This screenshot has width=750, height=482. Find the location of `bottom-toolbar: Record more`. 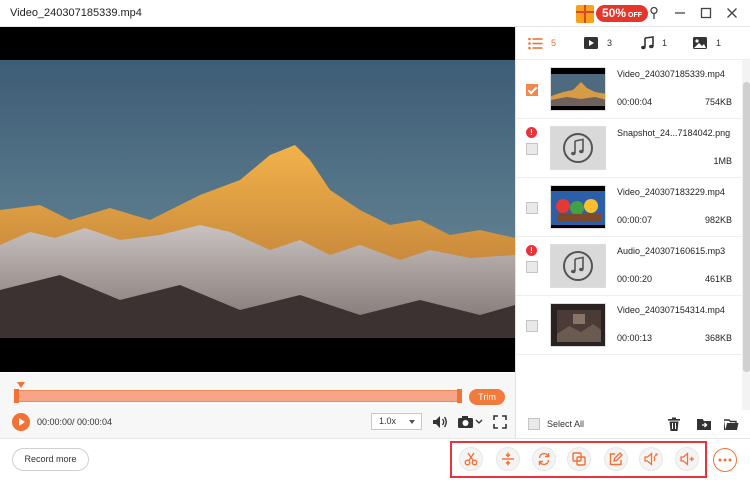

bottom-toolbar: Record more is located at coordinates (375, 460).